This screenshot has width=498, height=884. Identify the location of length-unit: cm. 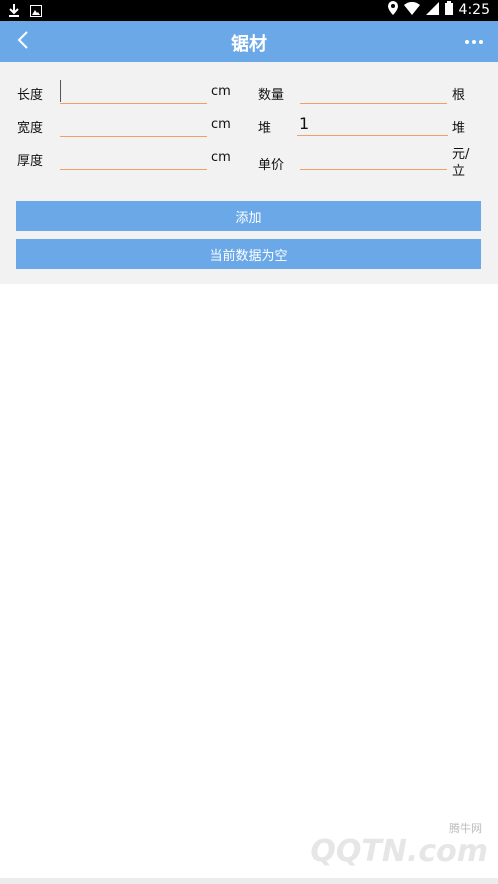
(221, 91).